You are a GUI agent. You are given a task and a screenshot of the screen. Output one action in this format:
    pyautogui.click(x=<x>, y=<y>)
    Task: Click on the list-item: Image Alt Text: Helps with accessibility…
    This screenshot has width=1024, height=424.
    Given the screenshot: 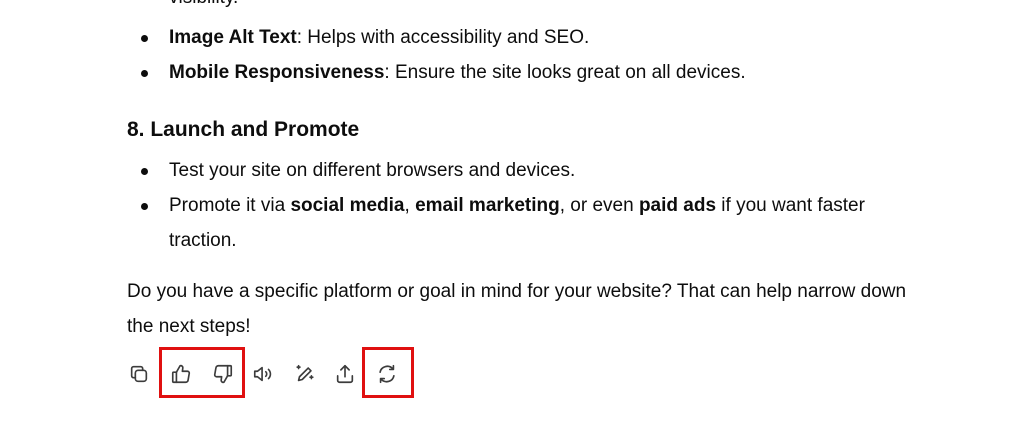 What is the action you would take?
    pyautogui.click(x=464, y=37)
    